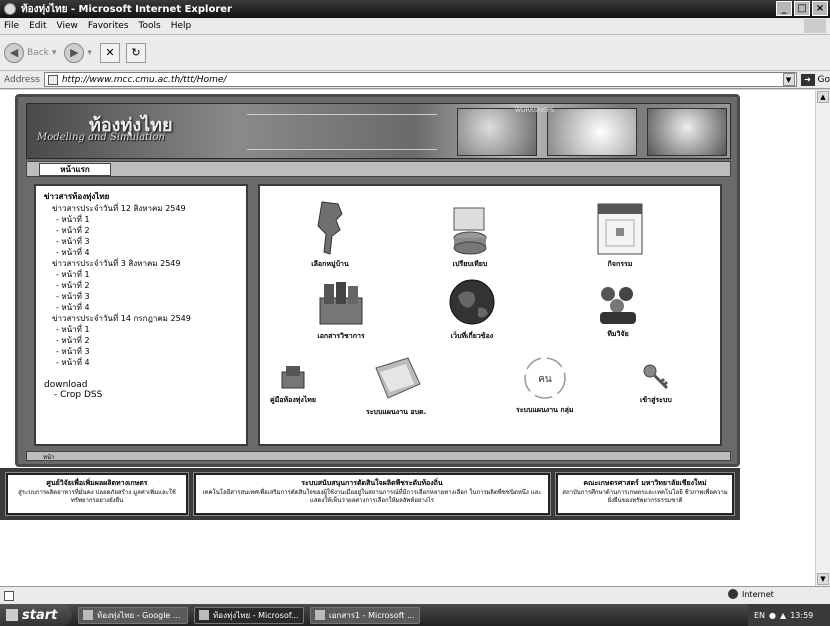  I want to click on group-plan-link: คน ระบบแผนงาน กลุ่ม, so click(545, 385).